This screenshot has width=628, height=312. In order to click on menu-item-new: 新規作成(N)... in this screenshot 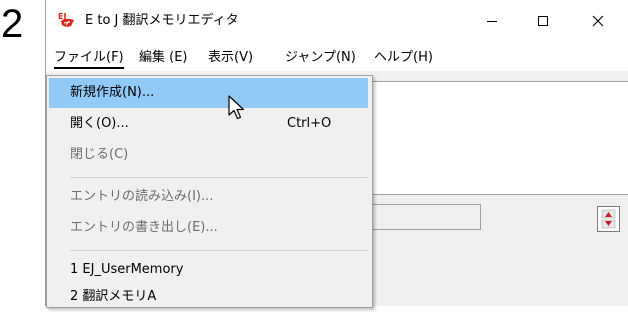, I will do `click(208, 93)`.